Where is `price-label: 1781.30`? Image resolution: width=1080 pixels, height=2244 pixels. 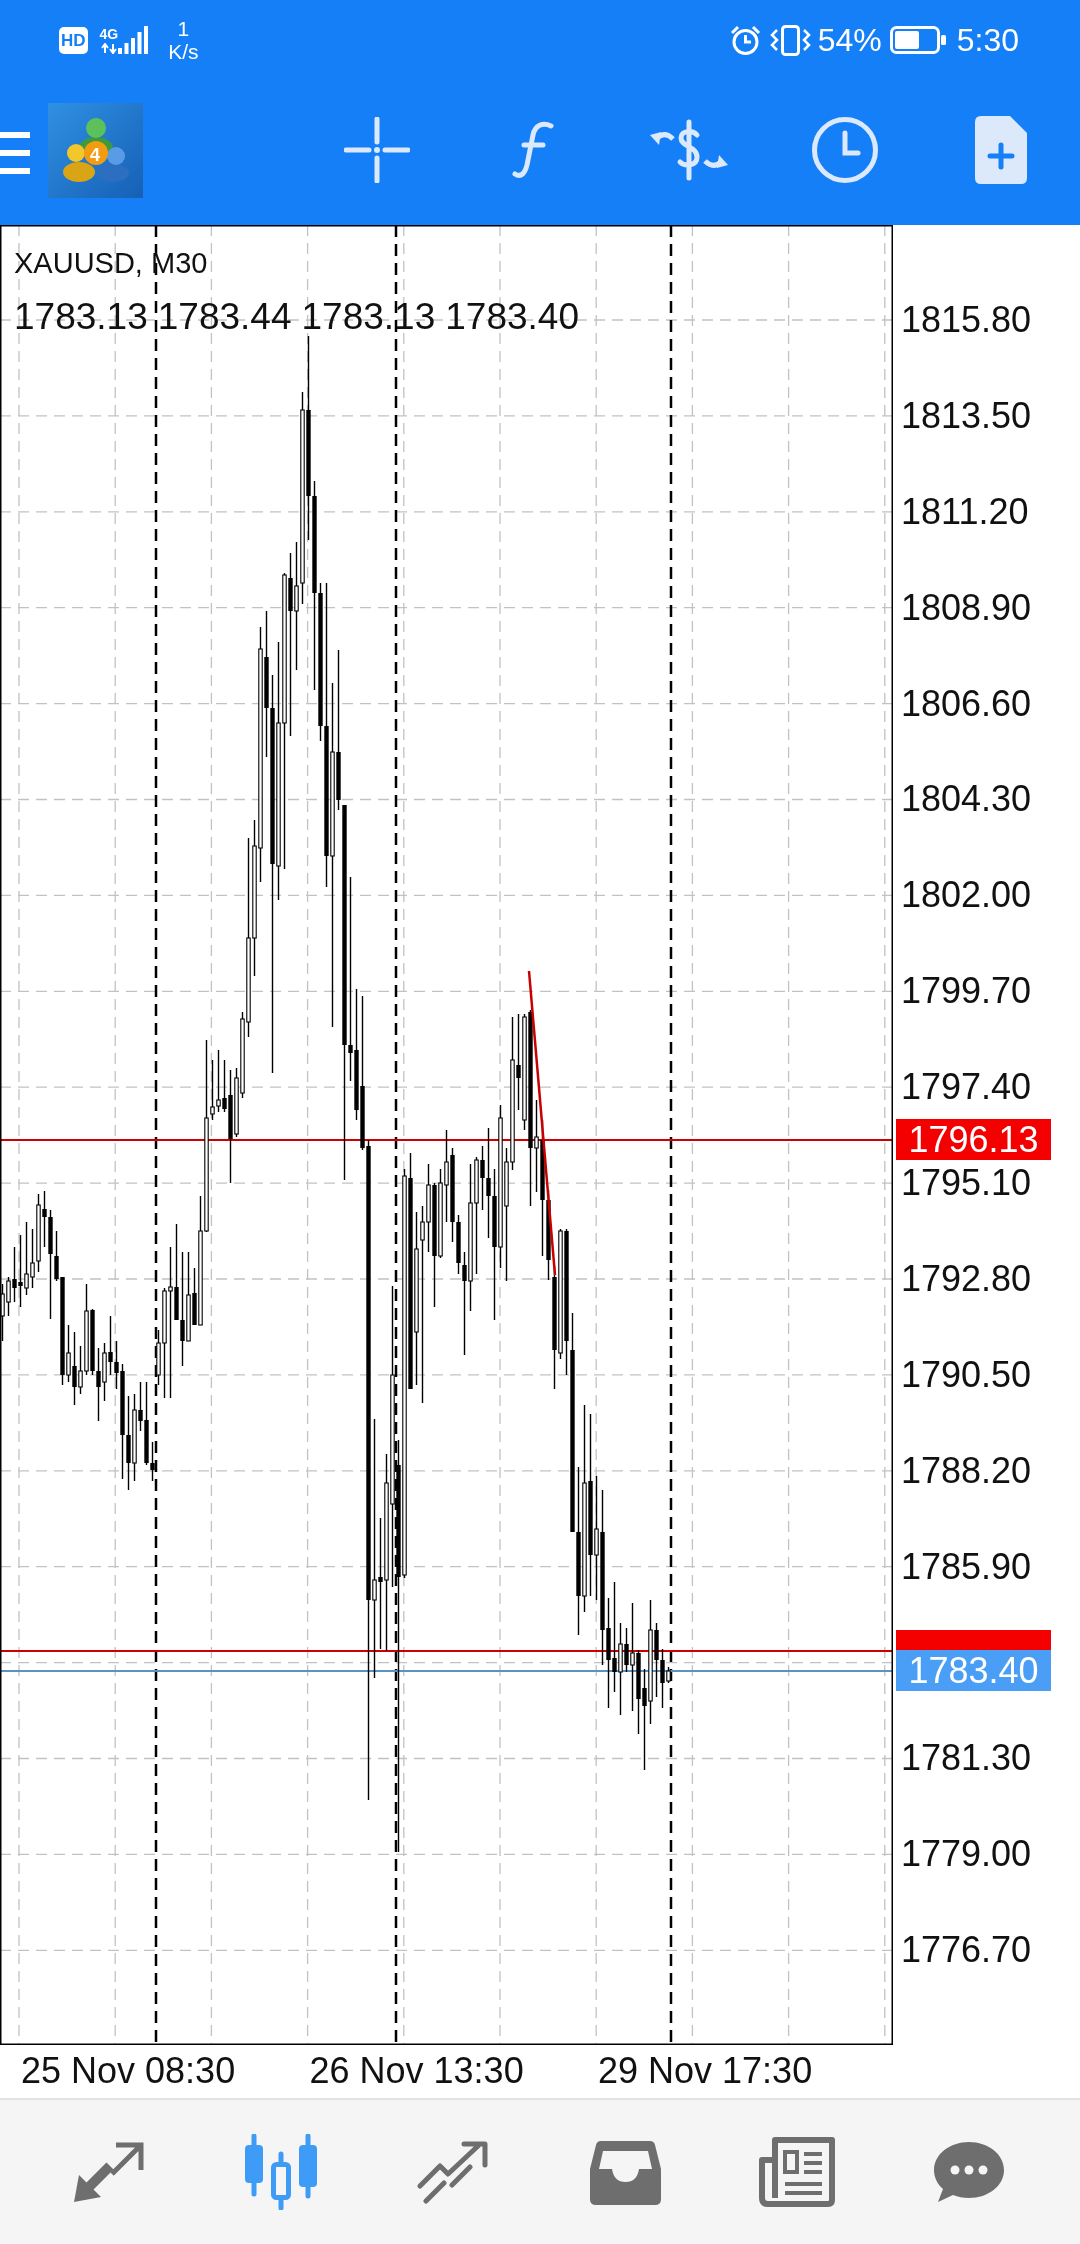 price-label: 1781.30 is located at coordinates (966, 1758).